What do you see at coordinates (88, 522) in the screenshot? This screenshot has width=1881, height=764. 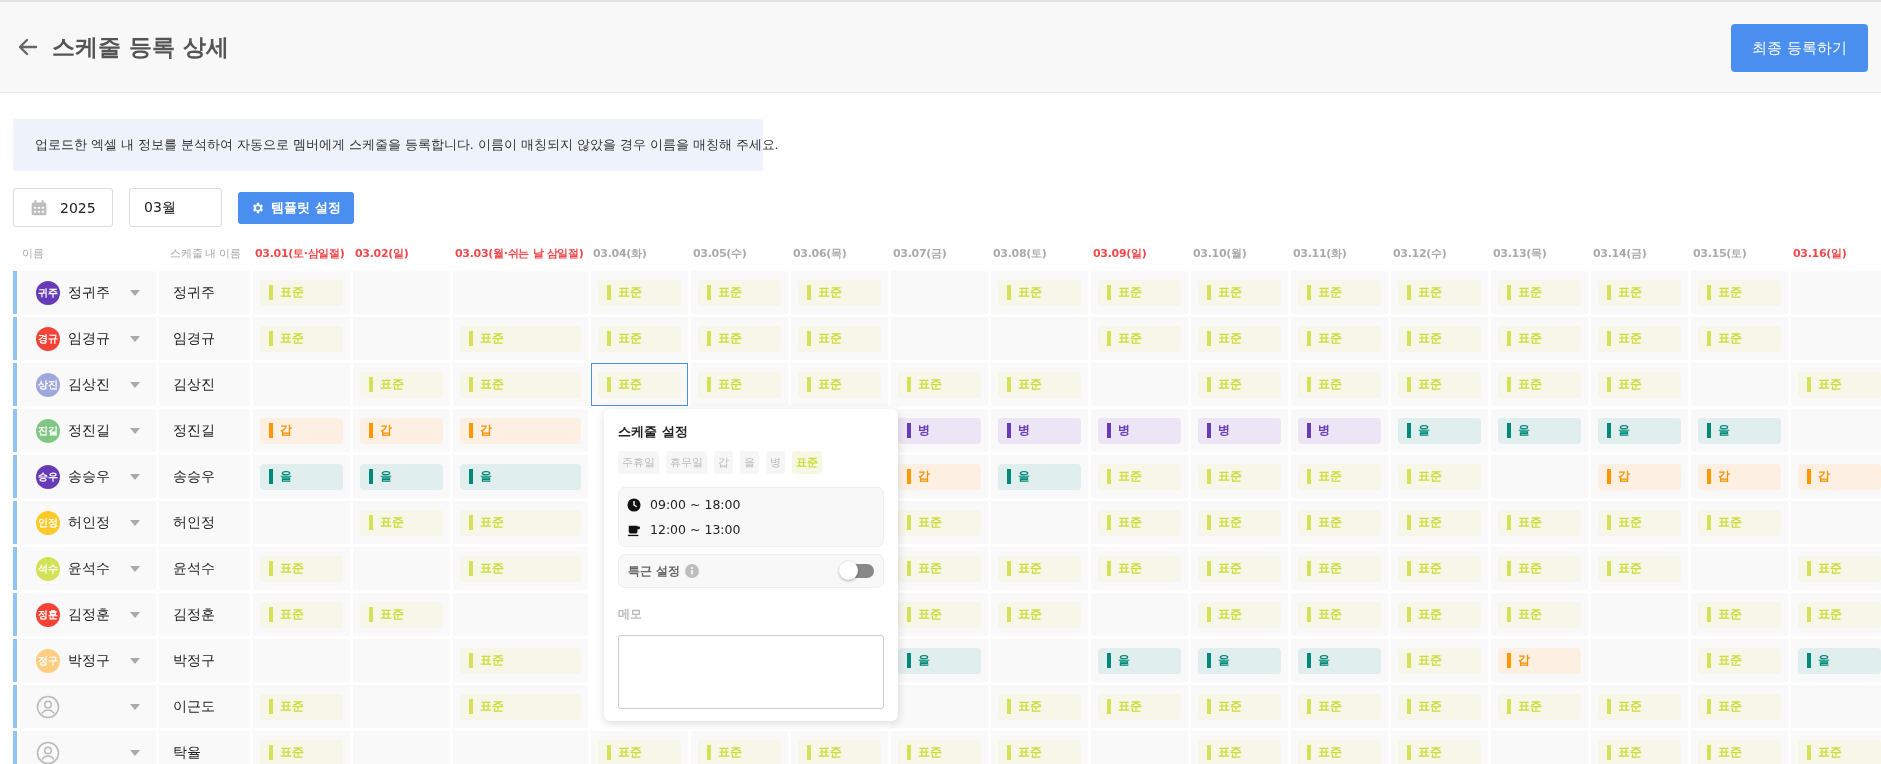 I see `member-cell: 인정 허인정` at bounding box center [88, 522].